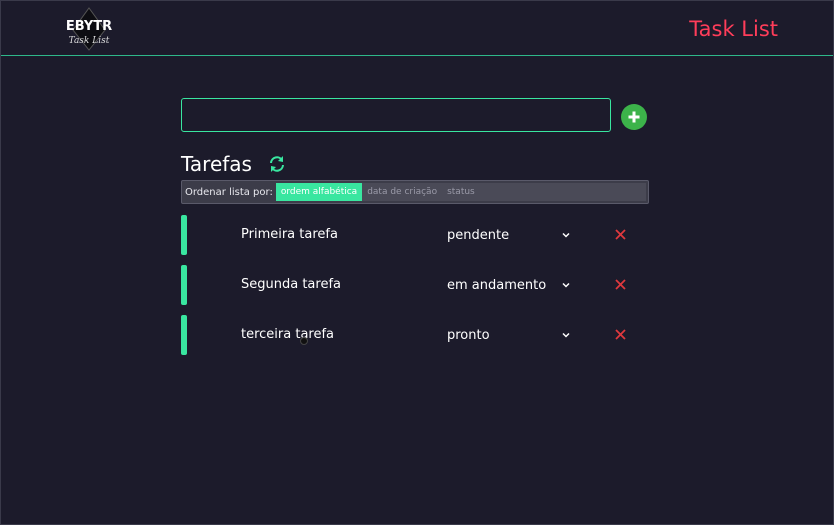 The height and width of the screenshot is (525, 834). Describe the element at coordinates (216, 164) in the screenshot. I see `tasks-title: Tarefas` at that location.